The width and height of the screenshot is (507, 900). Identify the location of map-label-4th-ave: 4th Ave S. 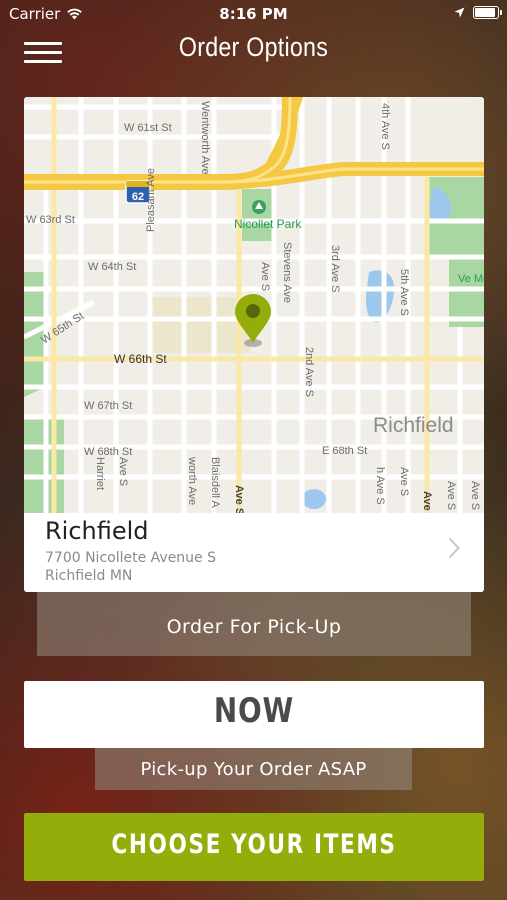
(385, 126).